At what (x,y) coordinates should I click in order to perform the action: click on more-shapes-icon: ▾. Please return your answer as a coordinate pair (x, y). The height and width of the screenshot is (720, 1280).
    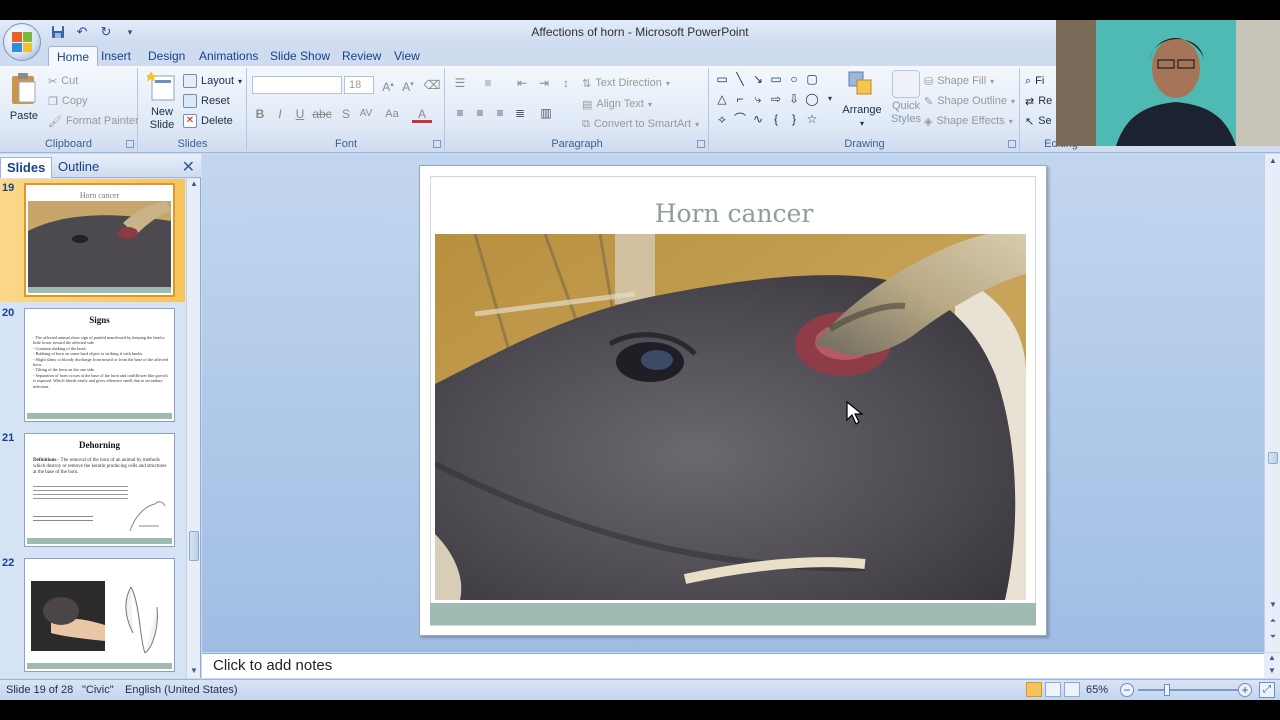
    Looking at the image, I should click on (830, 99).